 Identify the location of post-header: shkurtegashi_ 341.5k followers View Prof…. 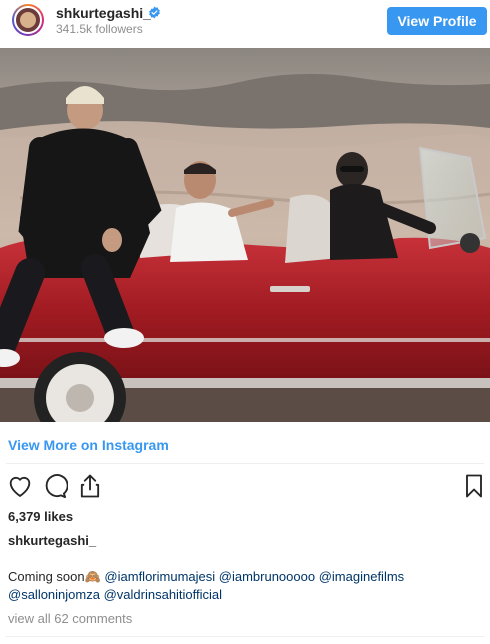
(245, 24).